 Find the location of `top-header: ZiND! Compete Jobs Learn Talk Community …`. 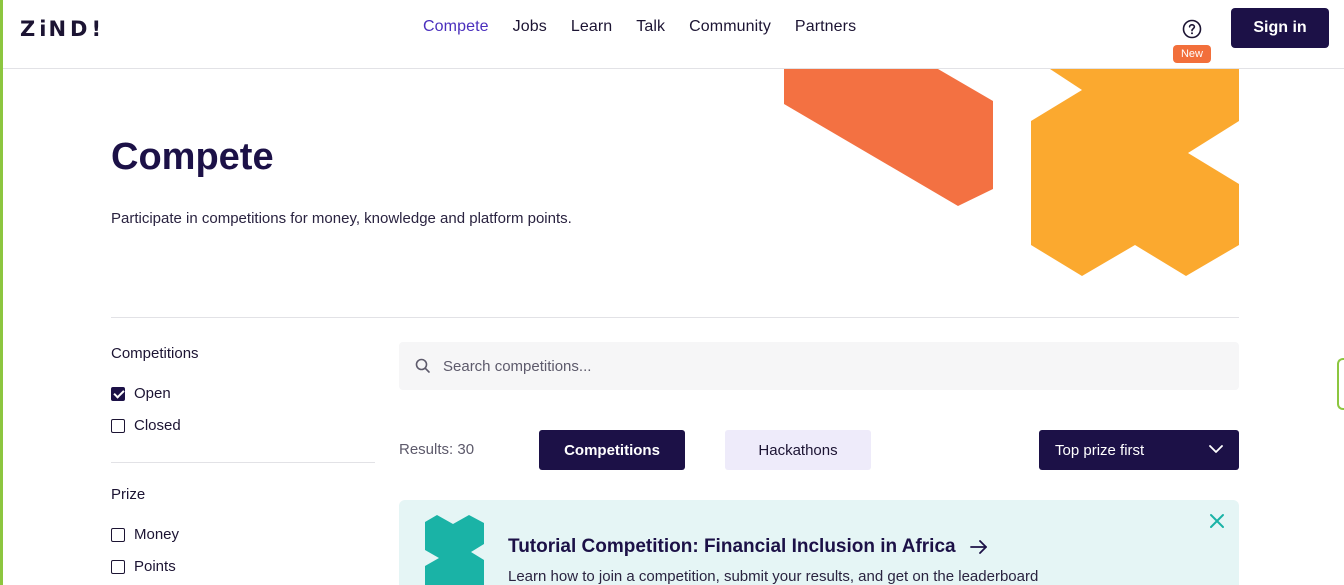

top-header: ZiND! Compete Jobs Learn Talk Community … is located at coordinates (673, 34).